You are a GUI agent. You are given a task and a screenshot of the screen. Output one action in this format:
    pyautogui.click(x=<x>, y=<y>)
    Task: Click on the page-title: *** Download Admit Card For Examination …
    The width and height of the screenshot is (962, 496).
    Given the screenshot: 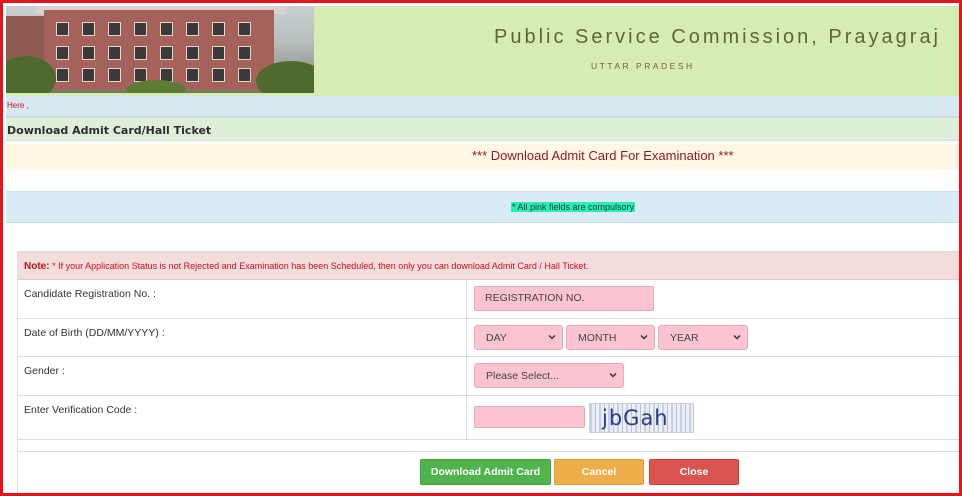 What is the action you would take?
    pyautogui.click(x=603, y=155)
    